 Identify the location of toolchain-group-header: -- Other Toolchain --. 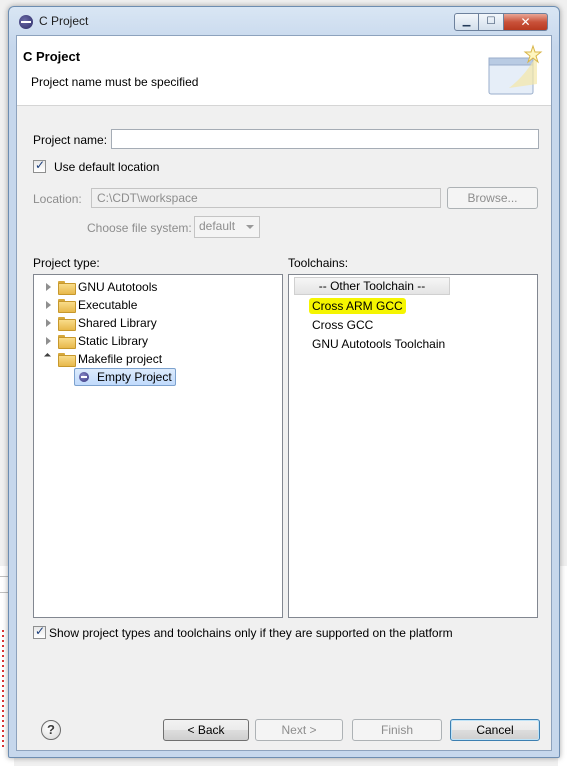
(372, 286).